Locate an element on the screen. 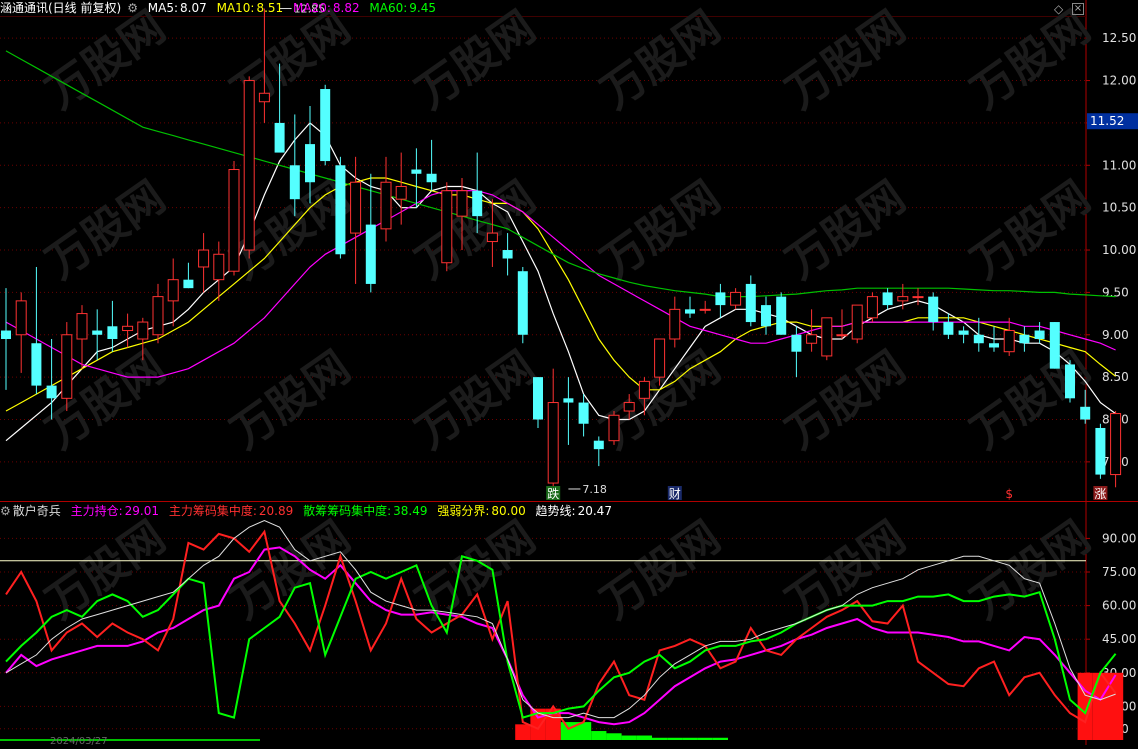  signal-marker: $ is located at coordinates (1009, 494).